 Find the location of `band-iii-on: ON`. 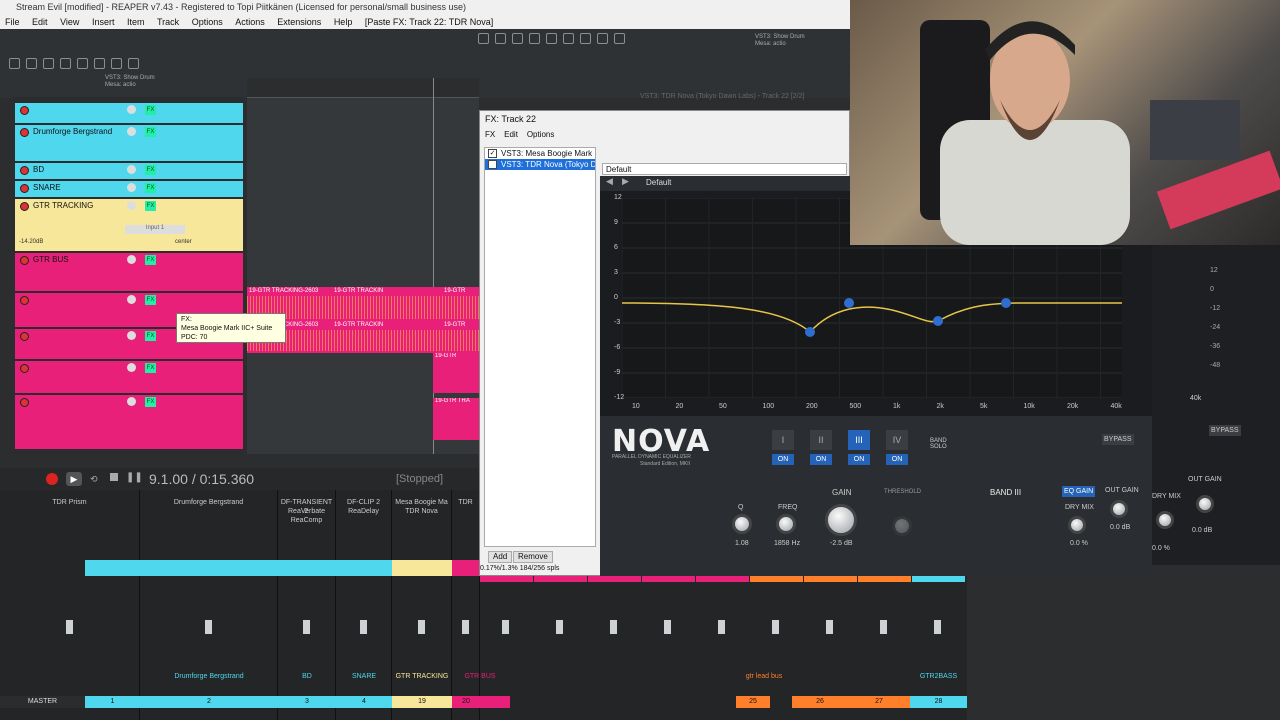

band-iii-on: ON is located at coordinates (859, 459).